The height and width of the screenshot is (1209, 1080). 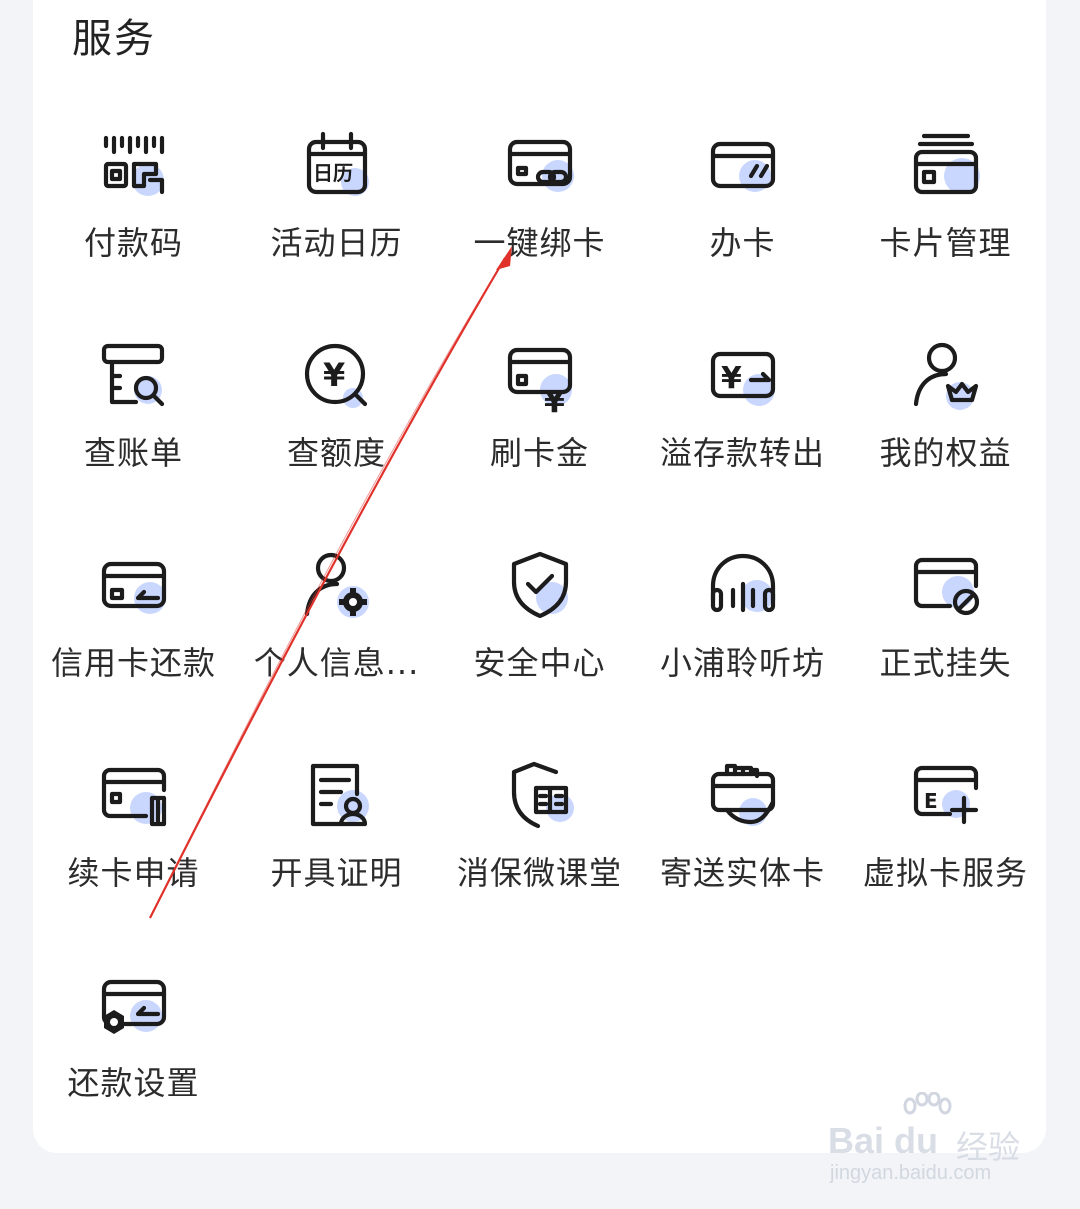 I want to click on service-item-label: 安全中心, so click(x=539, y=663).